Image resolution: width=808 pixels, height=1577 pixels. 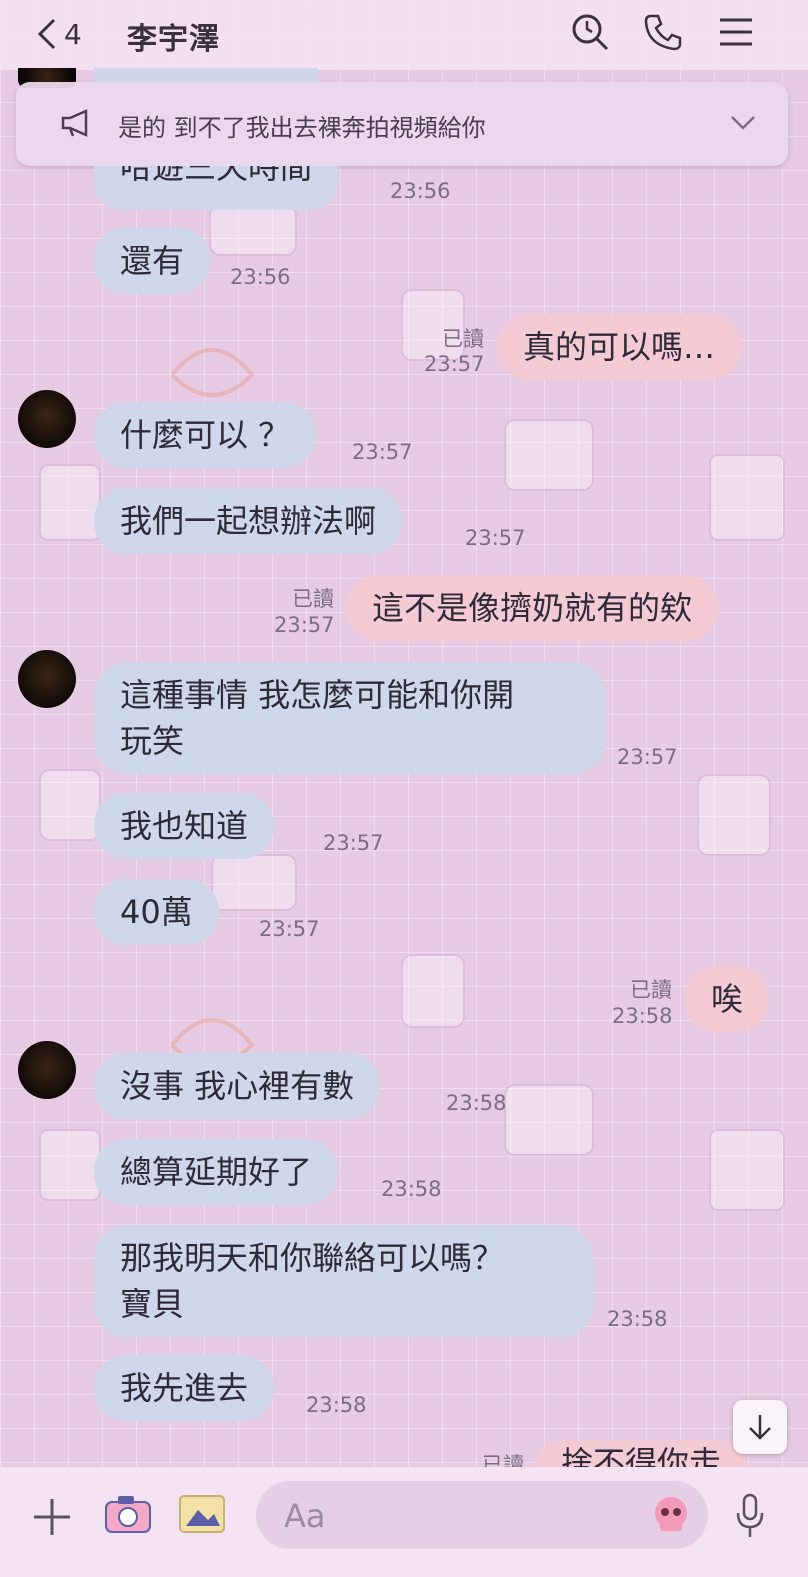 I want to click on message-text: 40萬, so click(x=156, y=912).